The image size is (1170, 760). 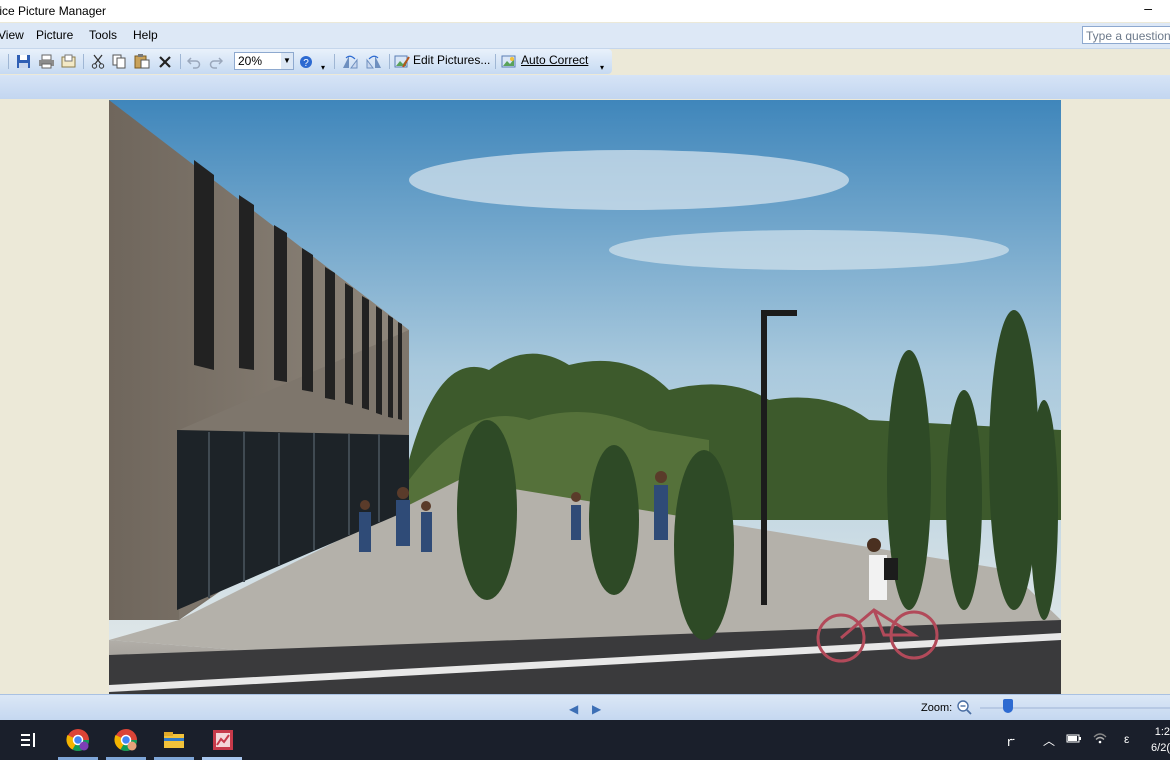 What do you see at coordinates (509, 61) in the screenshot?
I see `auto-correct-icon` at bounding box center [509, 61].